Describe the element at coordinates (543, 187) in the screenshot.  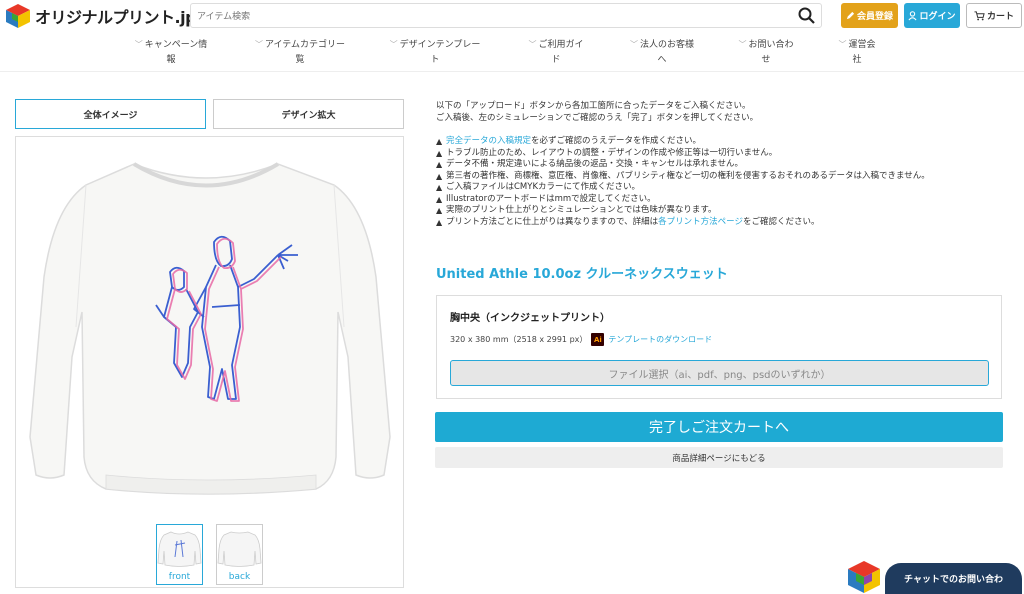
I see `note-text: ご入稿ファイルはCMYKカラーにて作成ください。` at that location.